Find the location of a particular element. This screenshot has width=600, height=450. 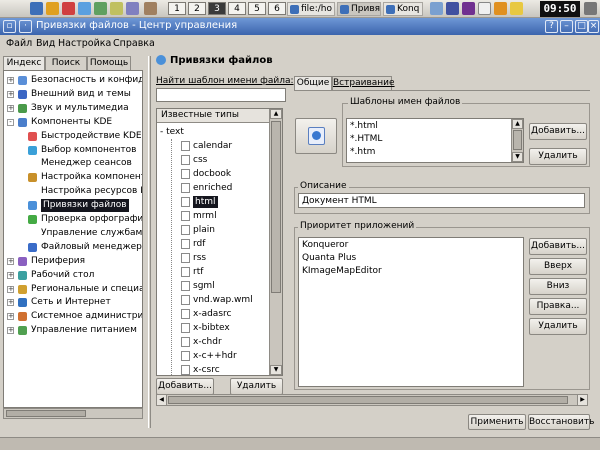

filetype-icon-button is located at coordinates (316, 136).